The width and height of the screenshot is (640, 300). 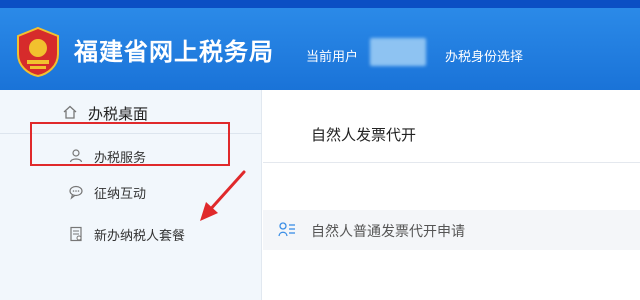 What do you see at coordinates (398, 52) in the screenshot?
I see `user-name-redacted` at bounding box center [398, 52].